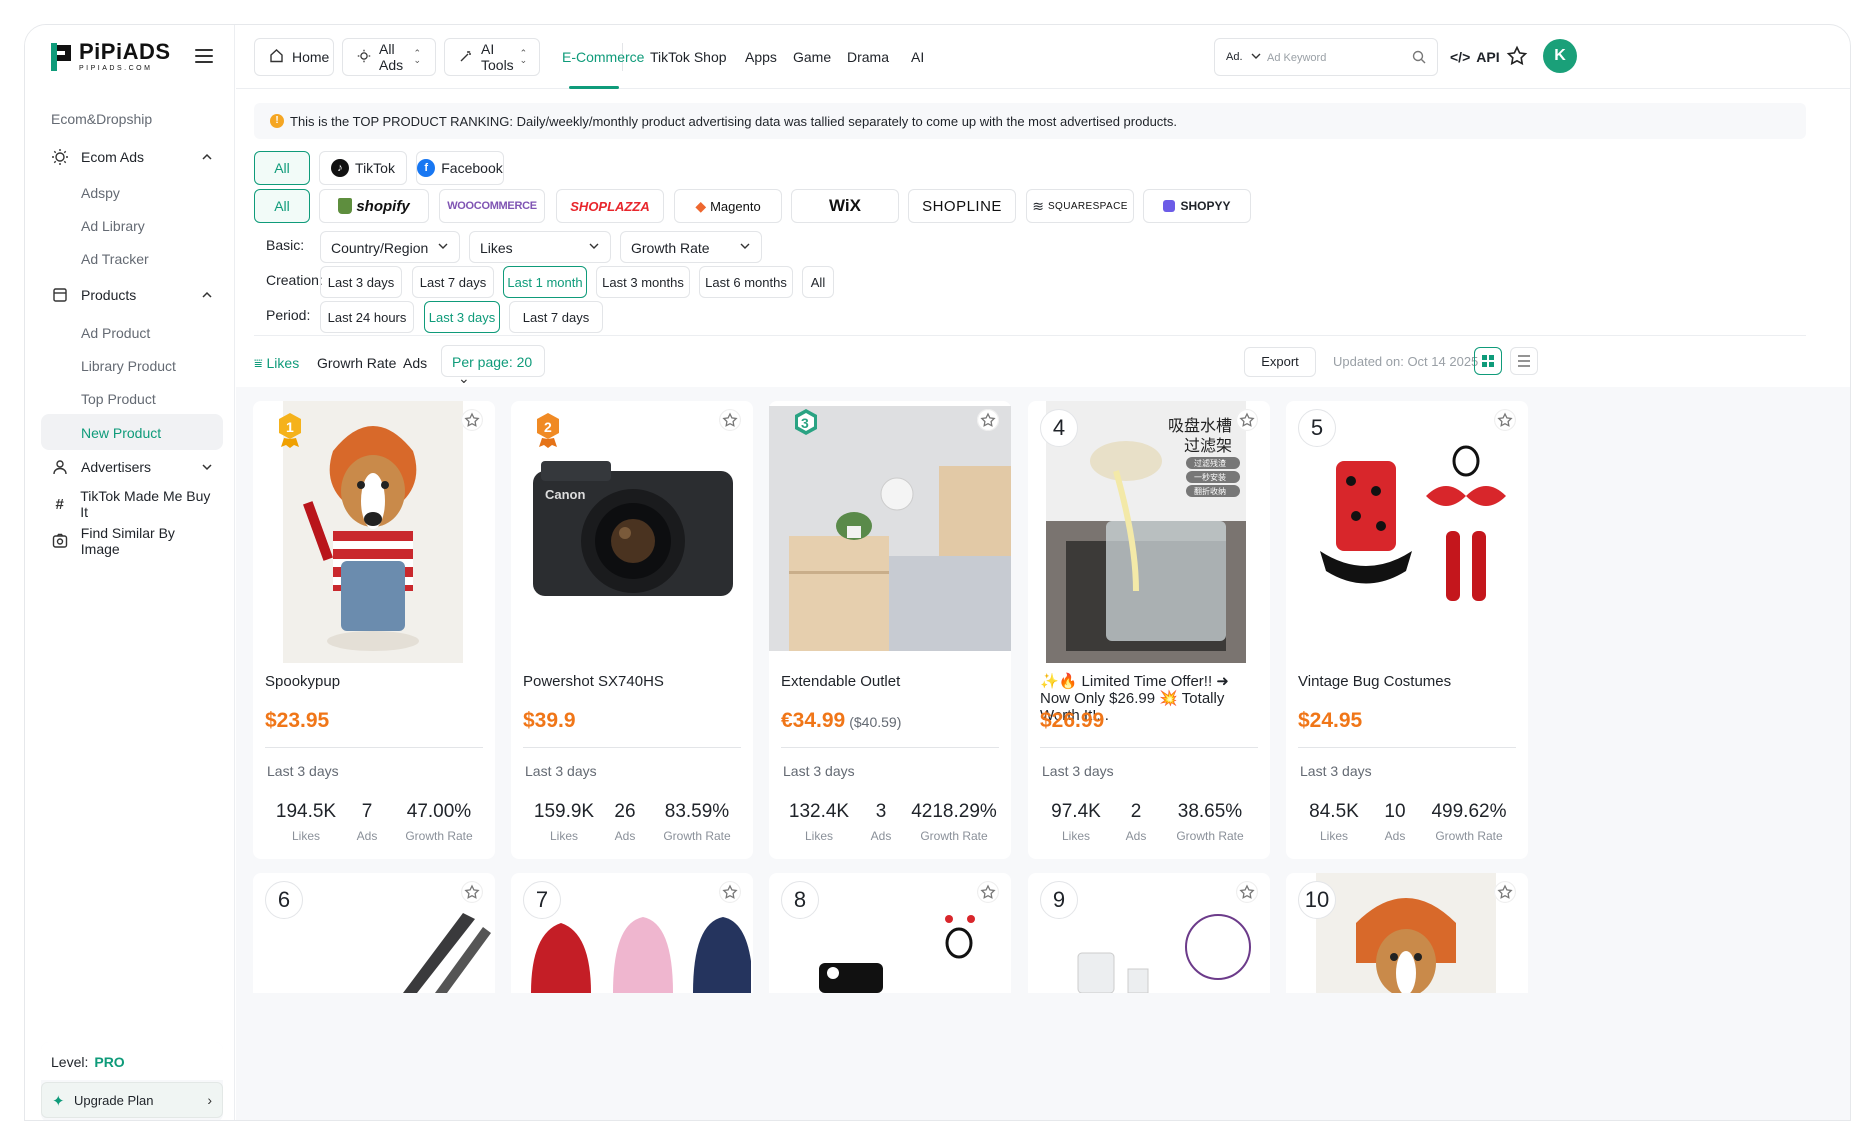 The height and width of the screenshot is (1121, 1851). Describe the element at coordinates (891, 681) in the screenshot. I see `product-title: Extendable Outlet` at that location.